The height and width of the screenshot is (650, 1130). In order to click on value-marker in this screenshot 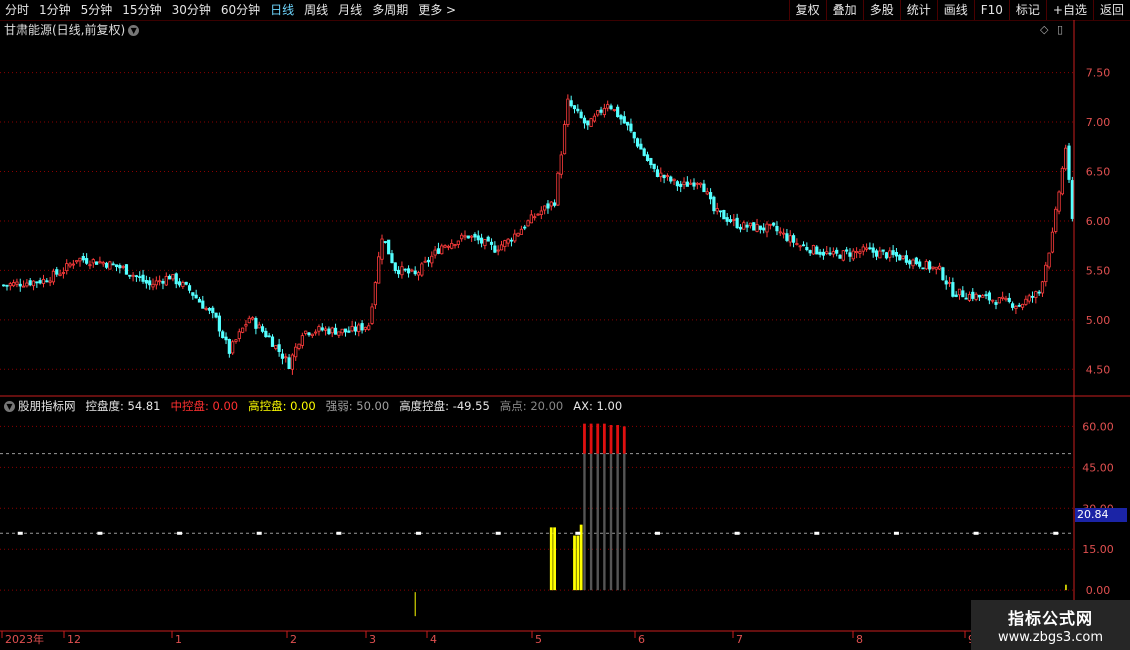, I will do `click(657, 533)`.